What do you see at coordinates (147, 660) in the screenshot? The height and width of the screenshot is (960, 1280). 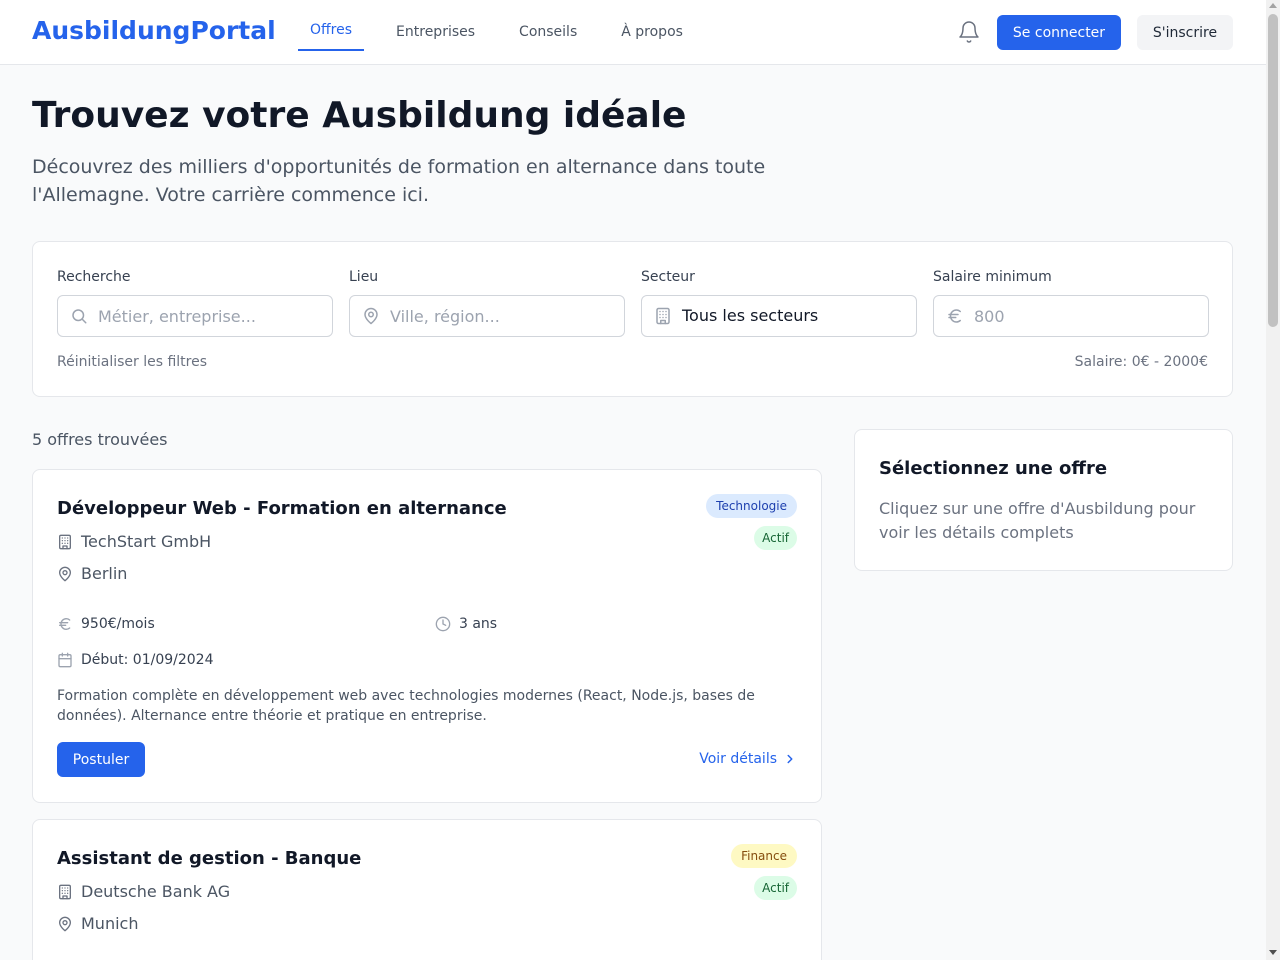 I see `start-date-value: Début: 01/09/2024` at bounding box center [147, 660].